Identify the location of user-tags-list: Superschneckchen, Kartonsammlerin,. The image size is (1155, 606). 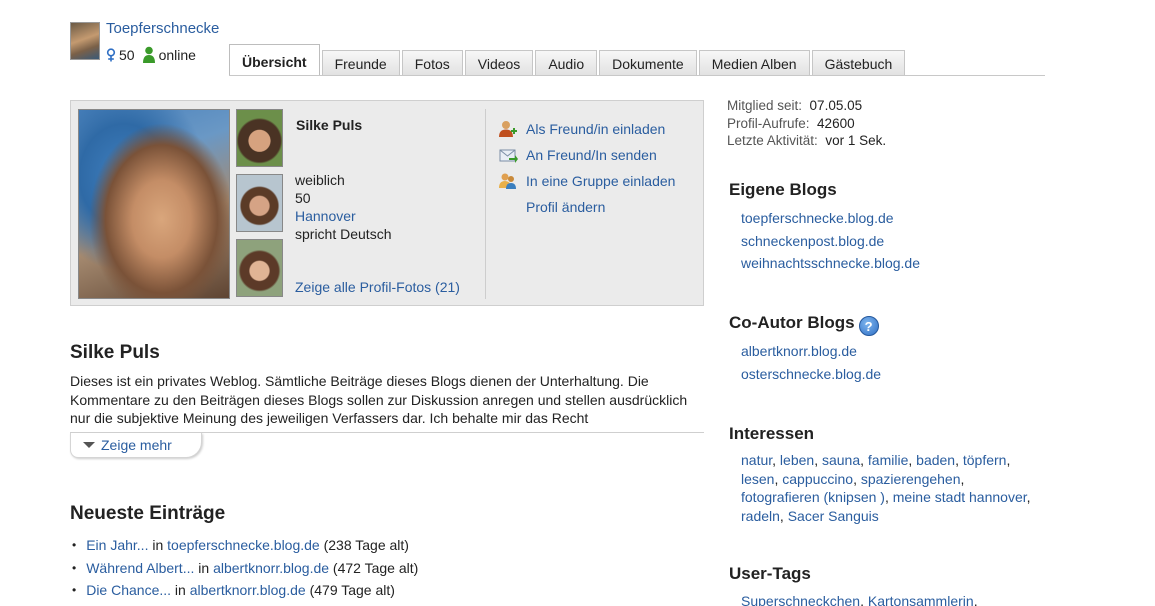
(893, 599).